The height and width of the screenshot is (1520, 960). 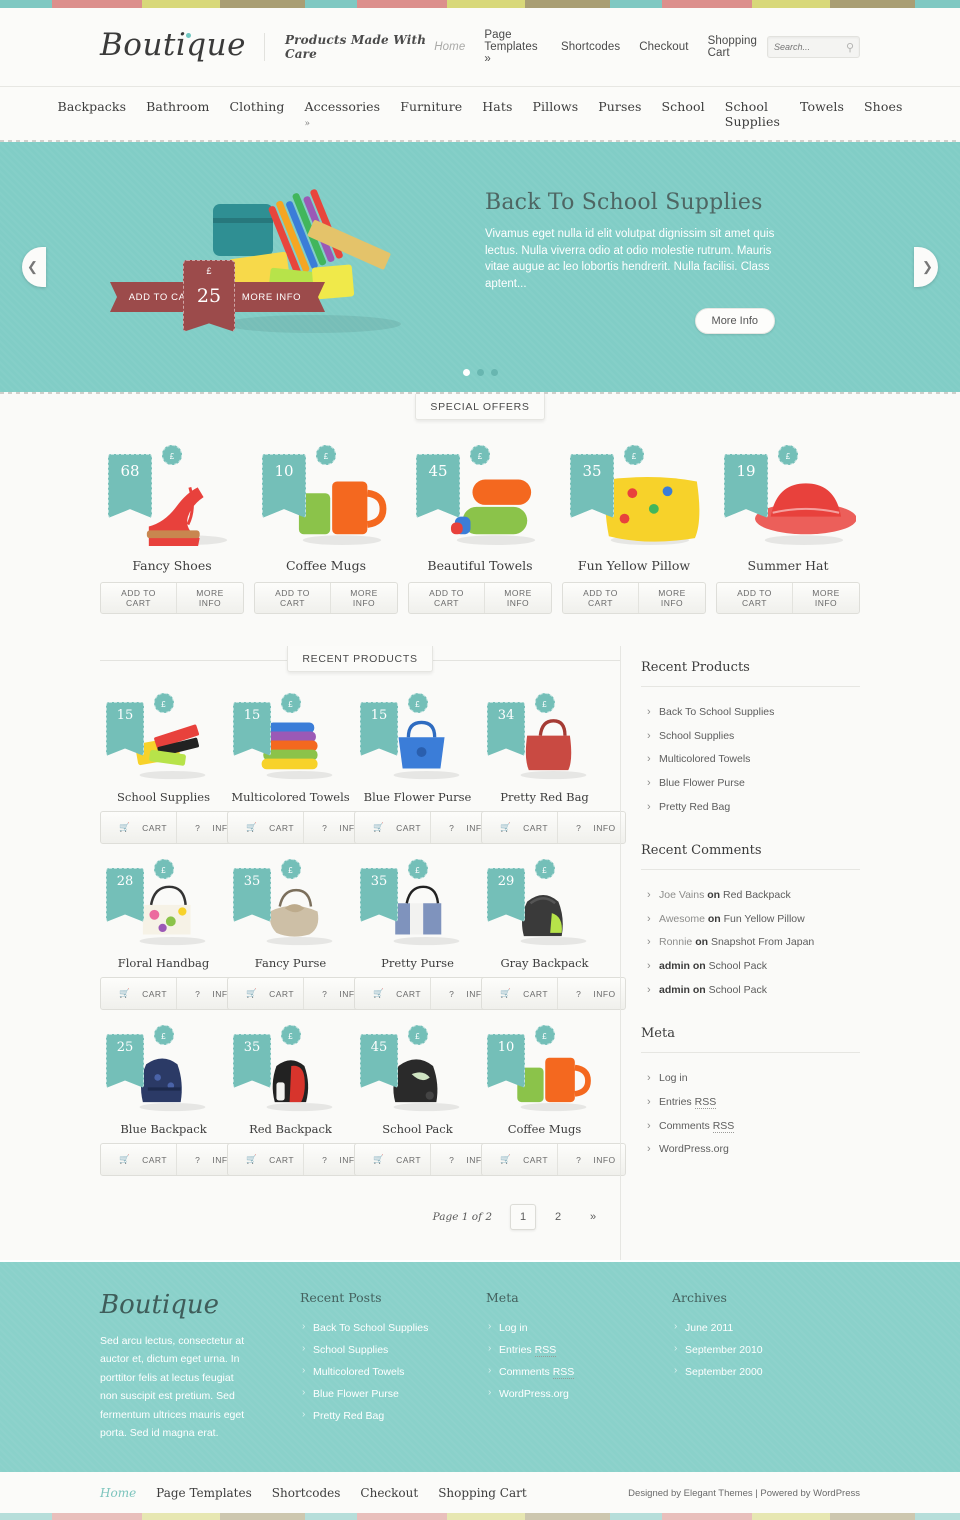 I want to click on price-amount: 19, so click(x=746, y=471).